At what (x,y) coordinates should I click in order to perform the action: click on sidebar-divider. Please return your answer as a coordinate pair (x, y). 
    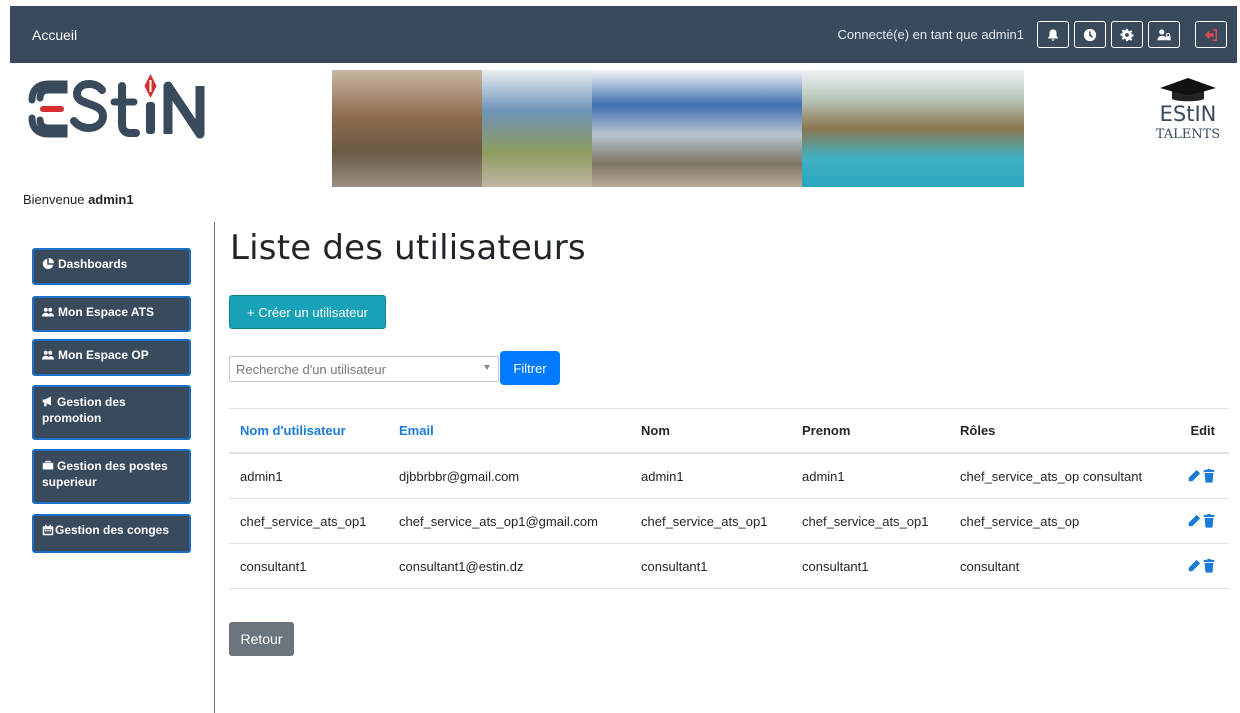
    Looking at the image, I should click on (214, 467).